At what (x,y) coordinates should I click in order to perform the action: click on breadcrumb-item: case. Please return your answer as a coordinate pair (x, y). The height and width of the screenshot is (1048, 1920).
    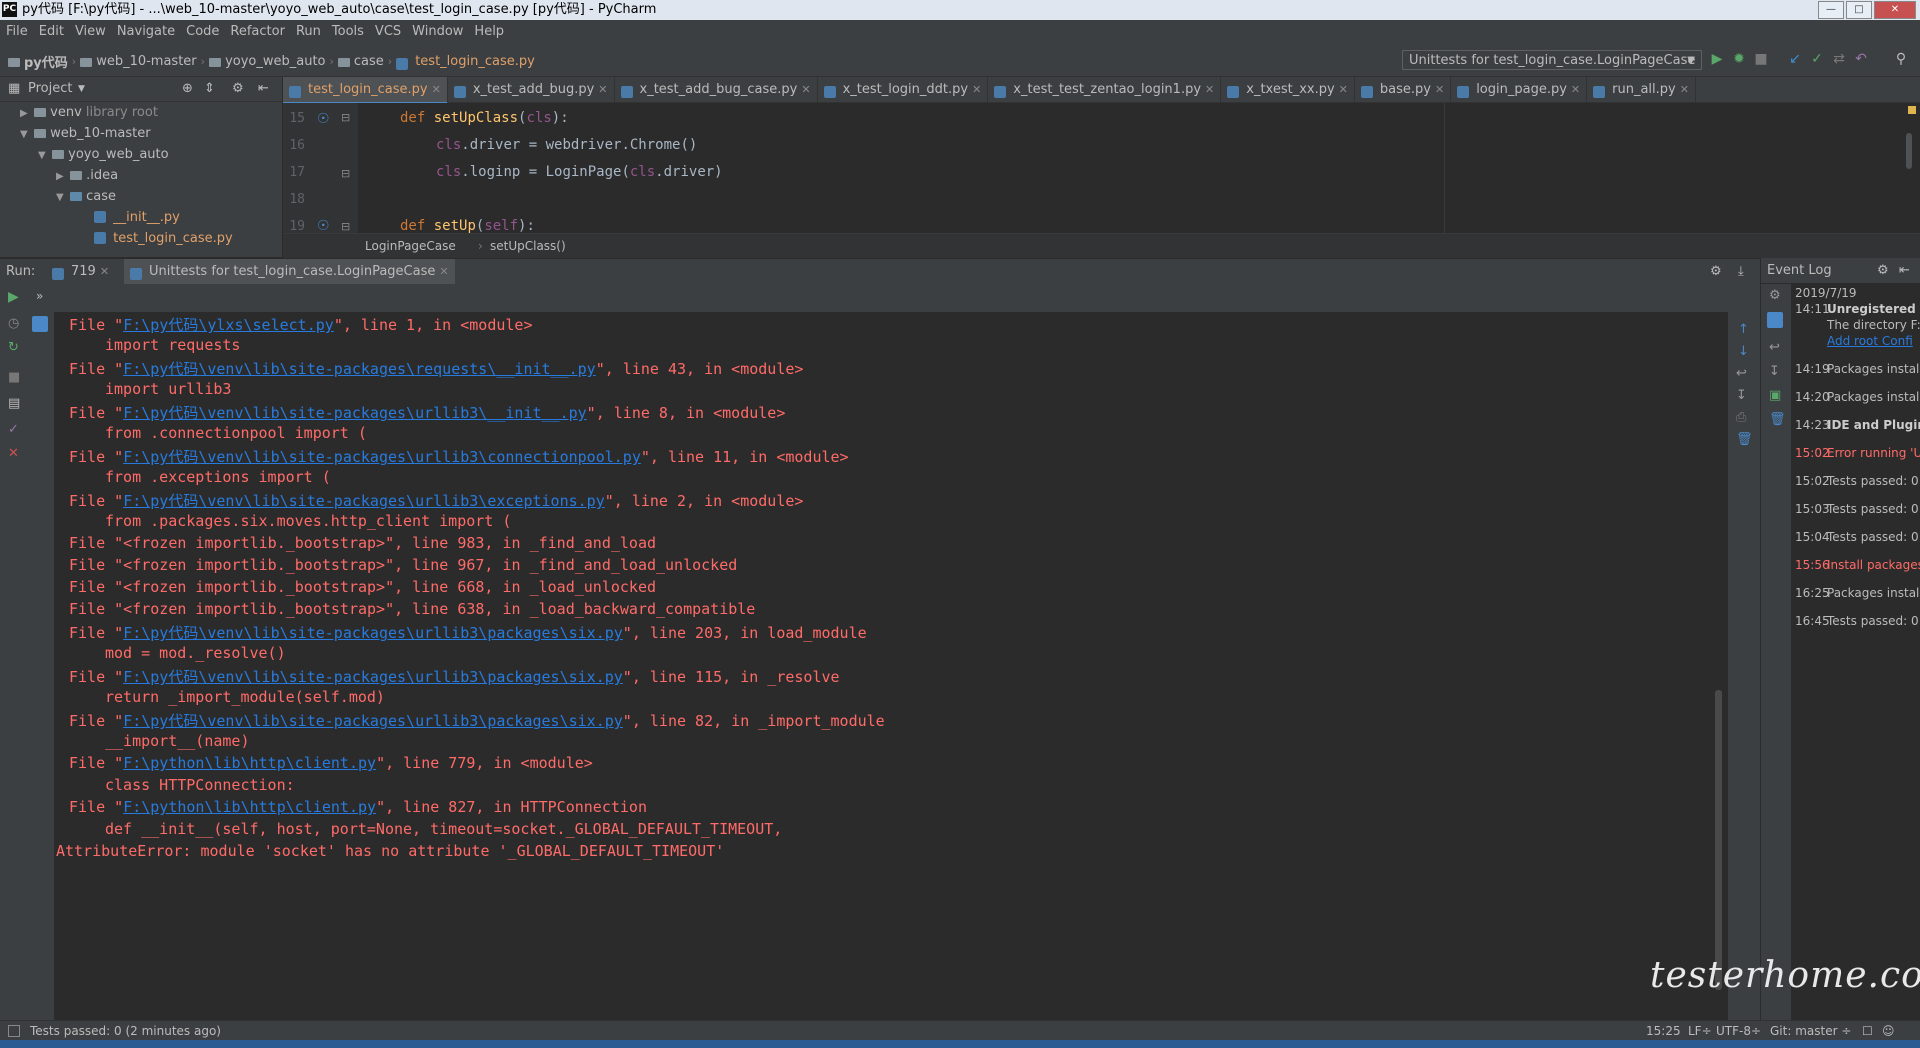
    Looking at the image, I should click on (369, 61).